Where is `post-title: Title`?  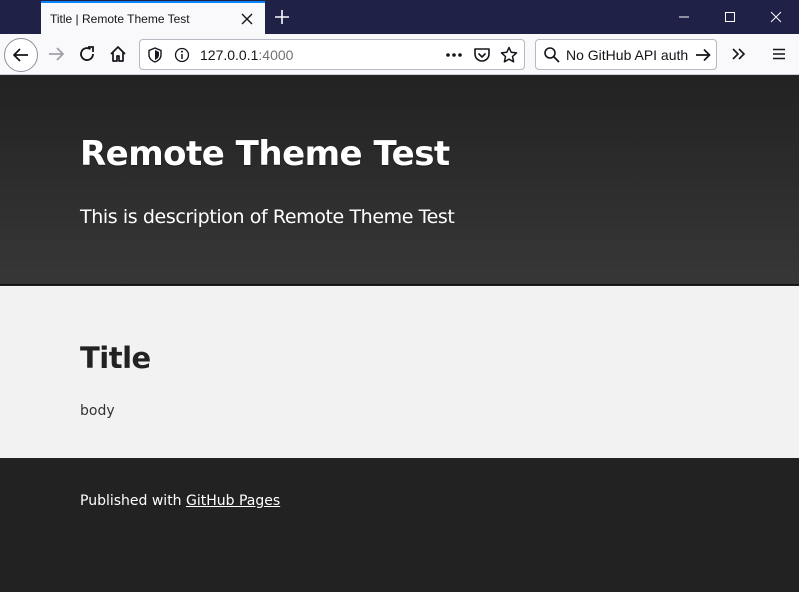 post-title: Title is located at coordinates (115, 358).